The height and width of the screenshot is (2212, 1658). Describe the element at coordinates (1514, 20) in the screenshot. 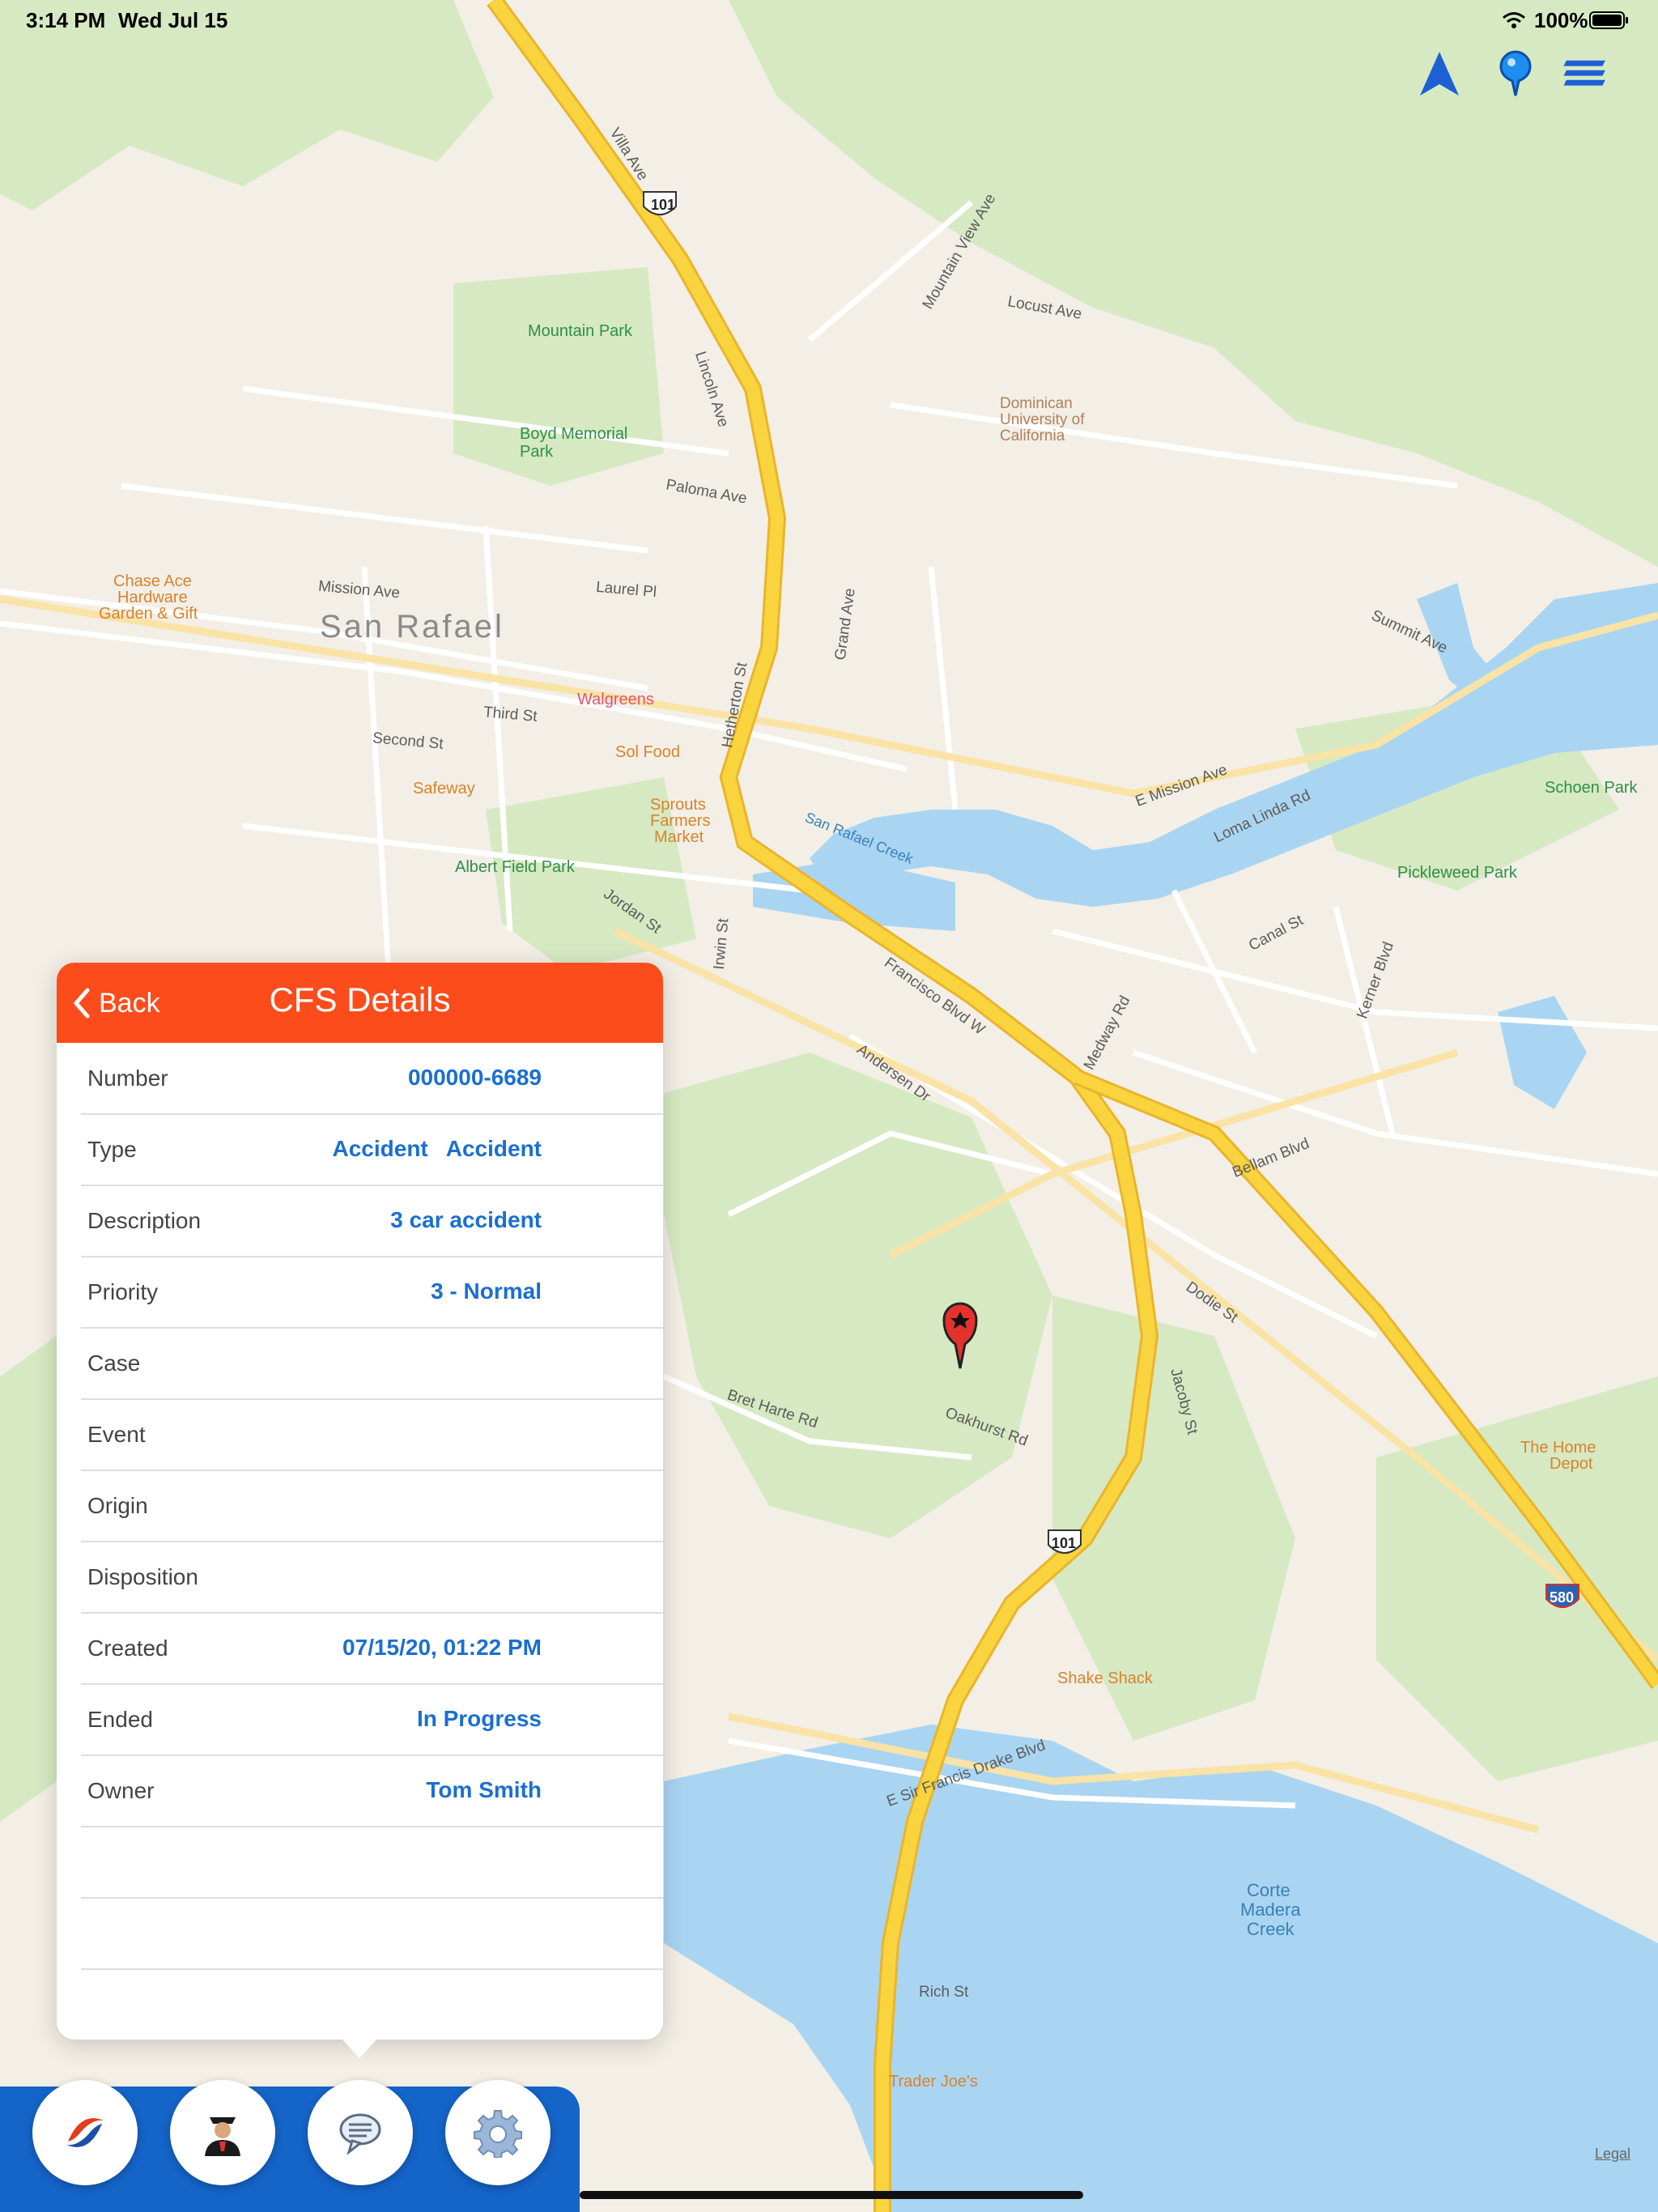

I see `wifi-icon` at that location.